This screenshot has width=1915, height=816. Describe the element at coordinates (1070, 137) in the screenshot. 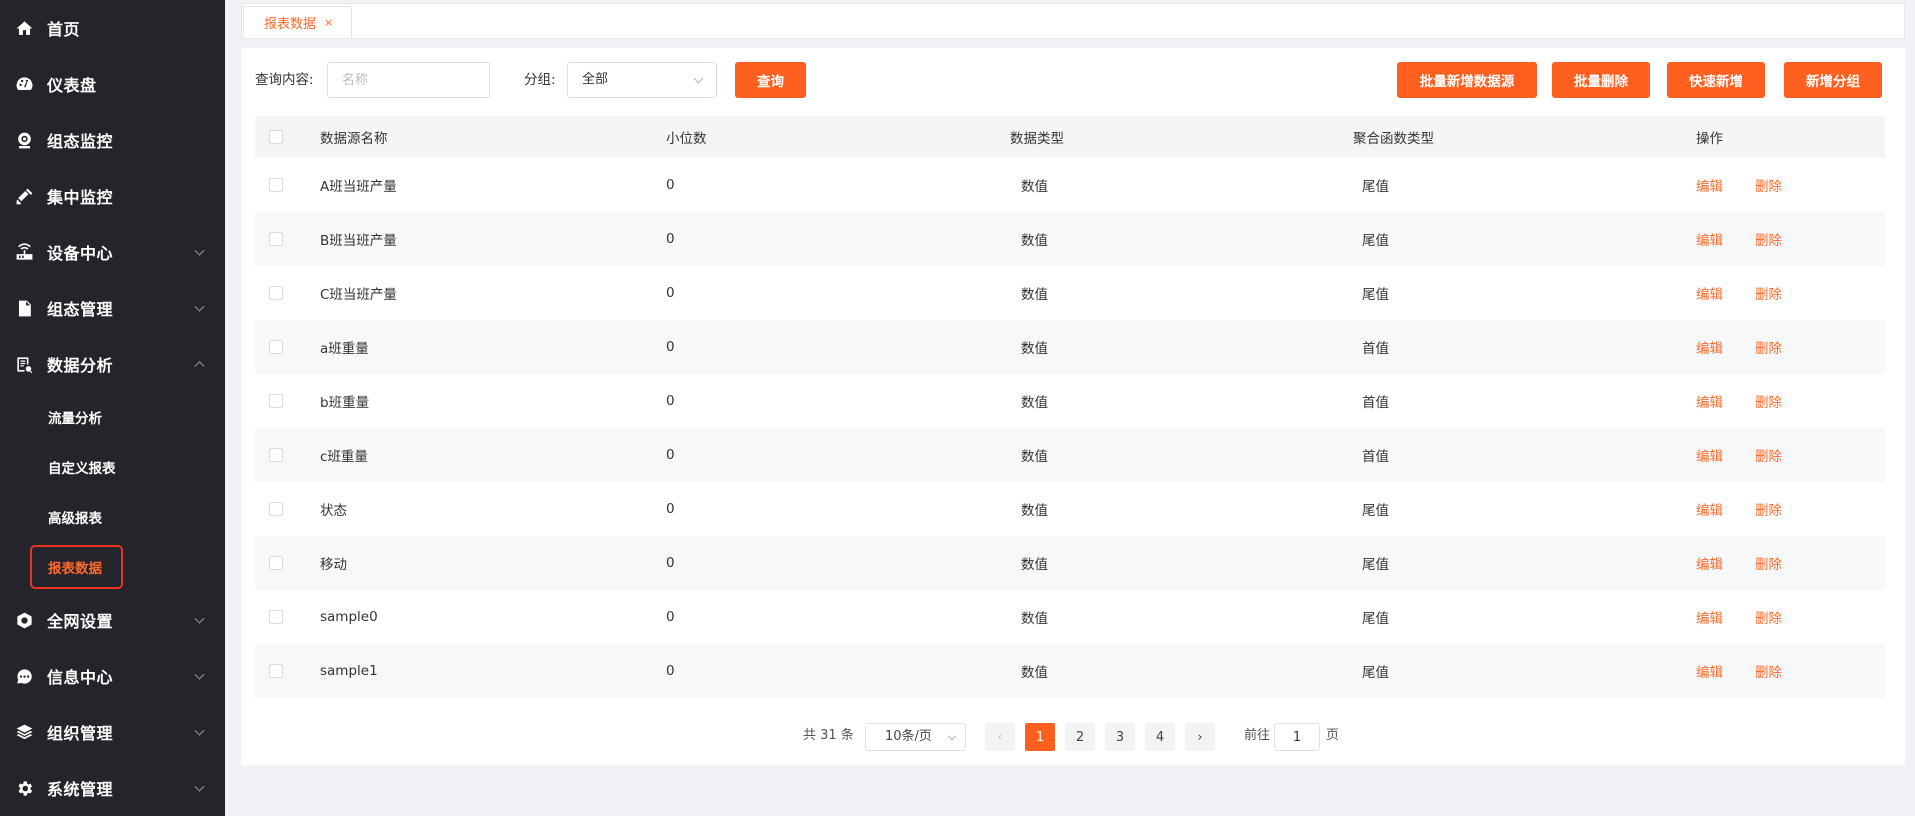

I see `table-header: 数据源名称 小位数 数据类型 聚合函数类型 操作` at that location.